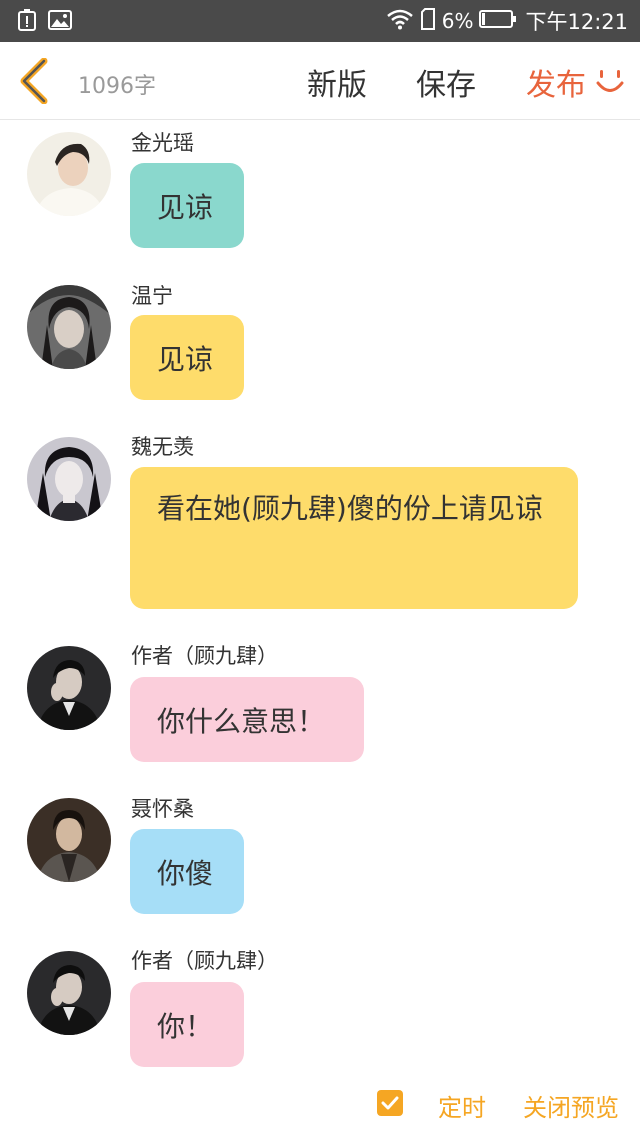 The image size is (640, 1138). Describe the element at coordinates (320, 342) in the screenshot. I see `chat-message: 温宁 见谅` at that location.